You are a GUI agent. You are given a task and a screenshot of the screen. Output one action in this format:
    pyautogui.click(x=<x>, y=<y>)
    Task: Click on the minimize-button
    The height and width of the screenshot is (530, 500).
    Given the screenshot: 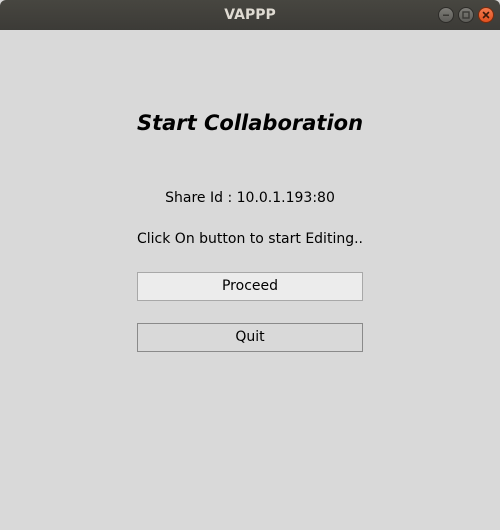 What is the action you would take?
    pyautogui.click(x=446, y=15)
    